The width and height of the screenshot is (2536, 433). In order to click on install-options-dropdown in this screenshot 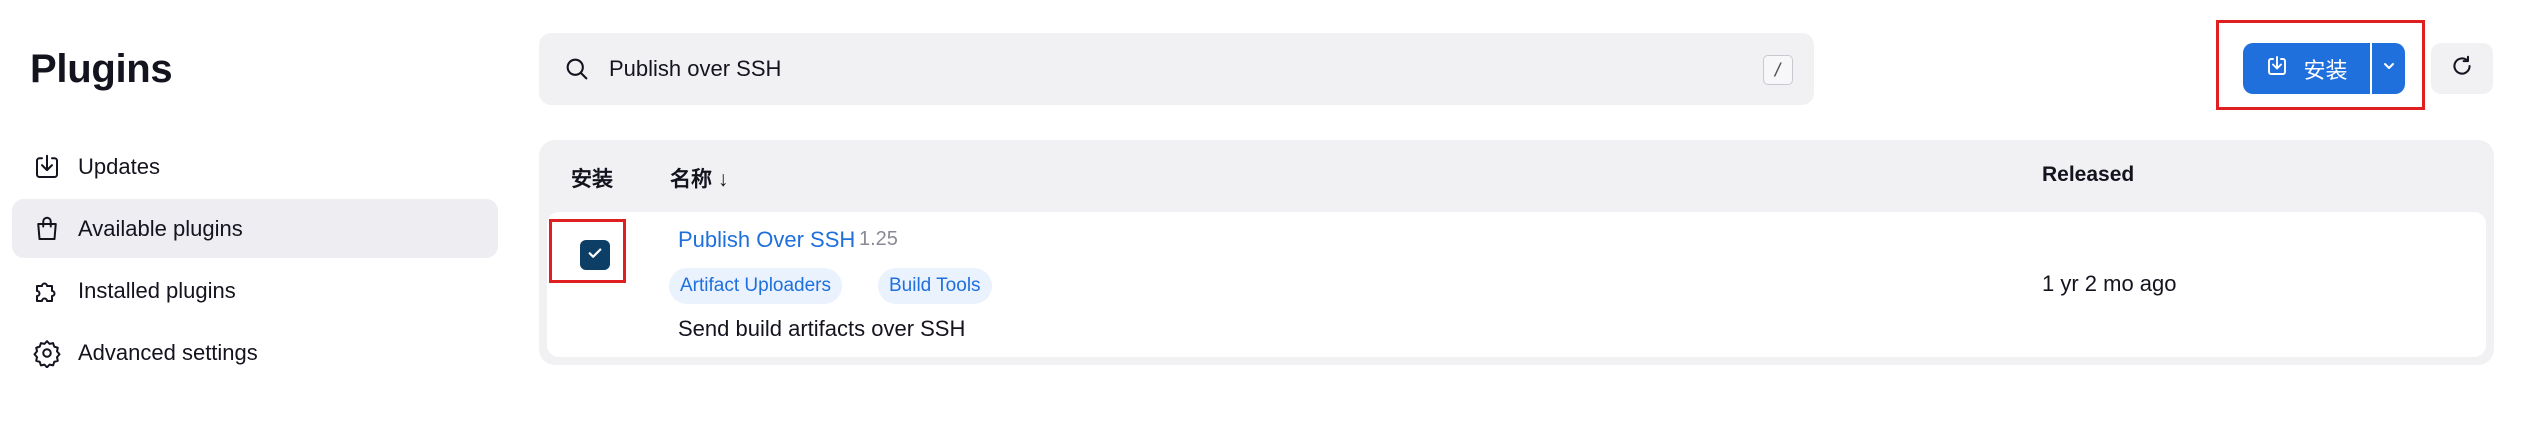, I will do `click(2388, 68)`.